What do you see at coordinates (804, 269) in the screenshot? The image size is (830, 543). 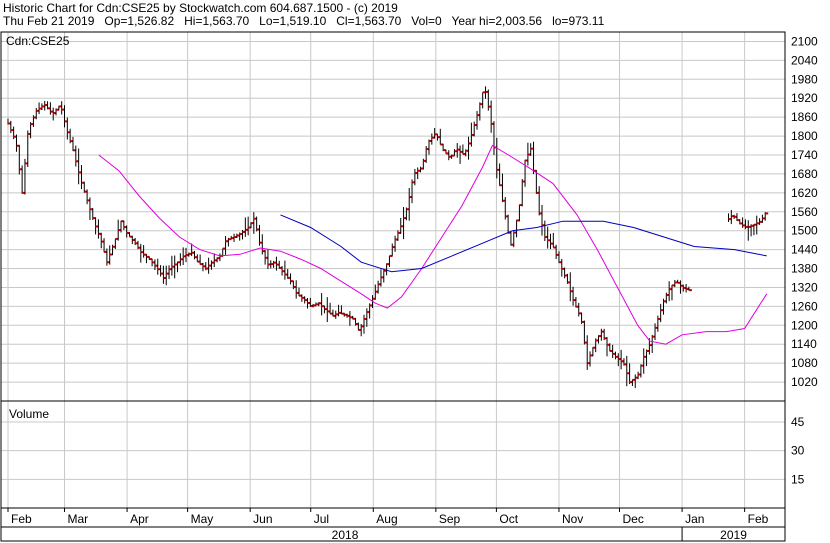 I see `price-tick-label: 1380` at bounding box center [804, 269].